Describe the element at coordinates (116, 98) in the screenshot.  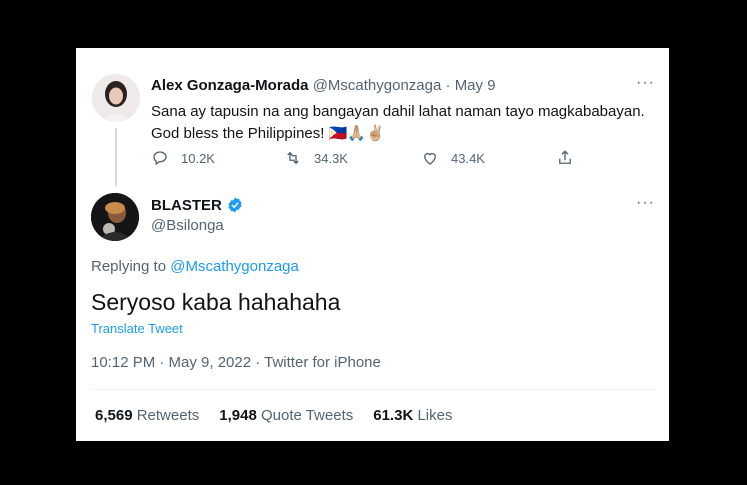
I see `avatar-alex-gonzaga` at that location.